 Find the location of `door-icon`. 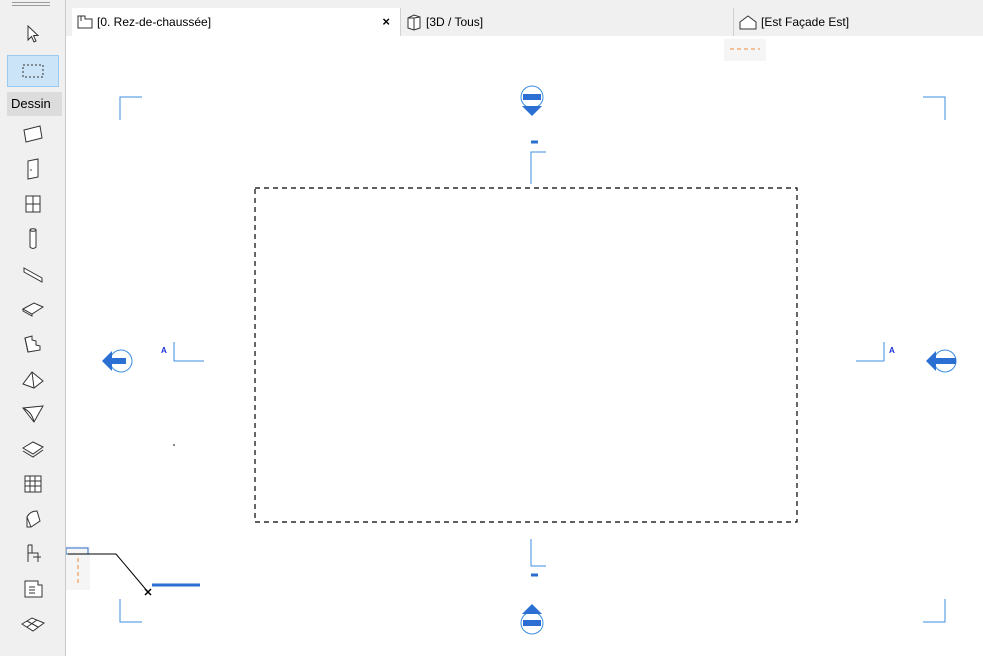

door-icon is located at coordinates (33, 169).